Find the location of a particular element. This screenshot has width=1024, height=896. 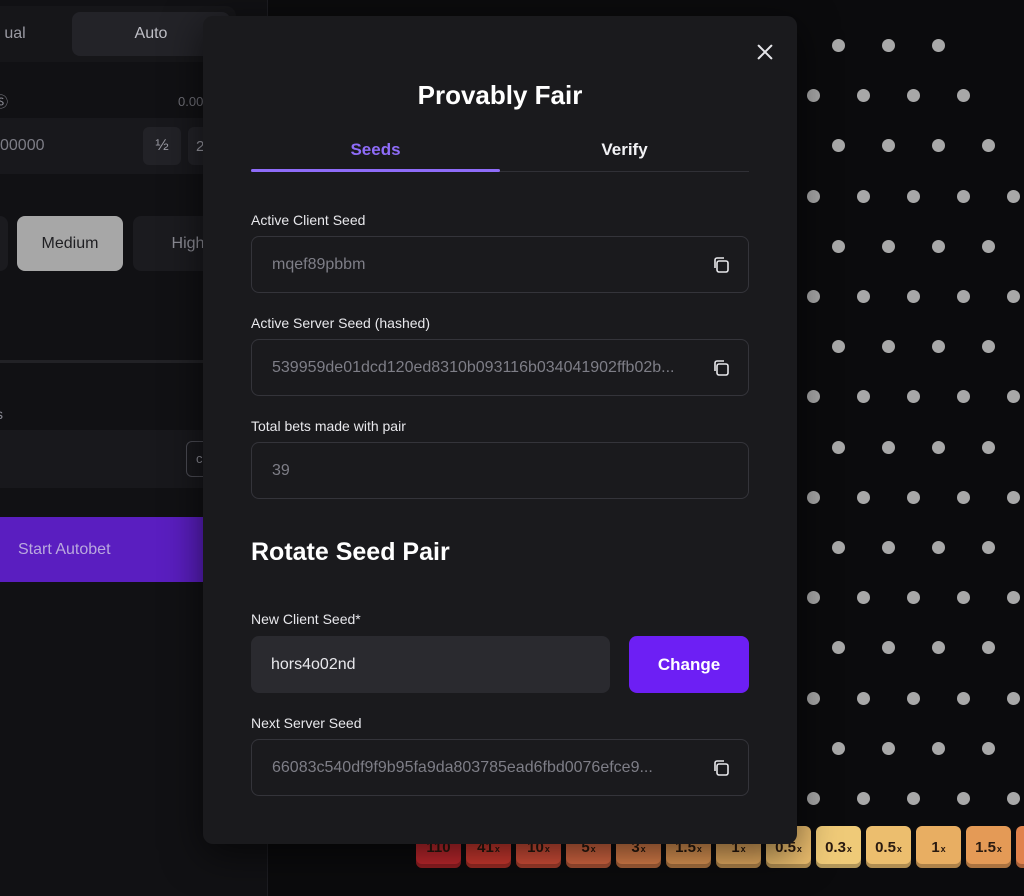

tab-verify: Verify is located at coordinates (624, 150).